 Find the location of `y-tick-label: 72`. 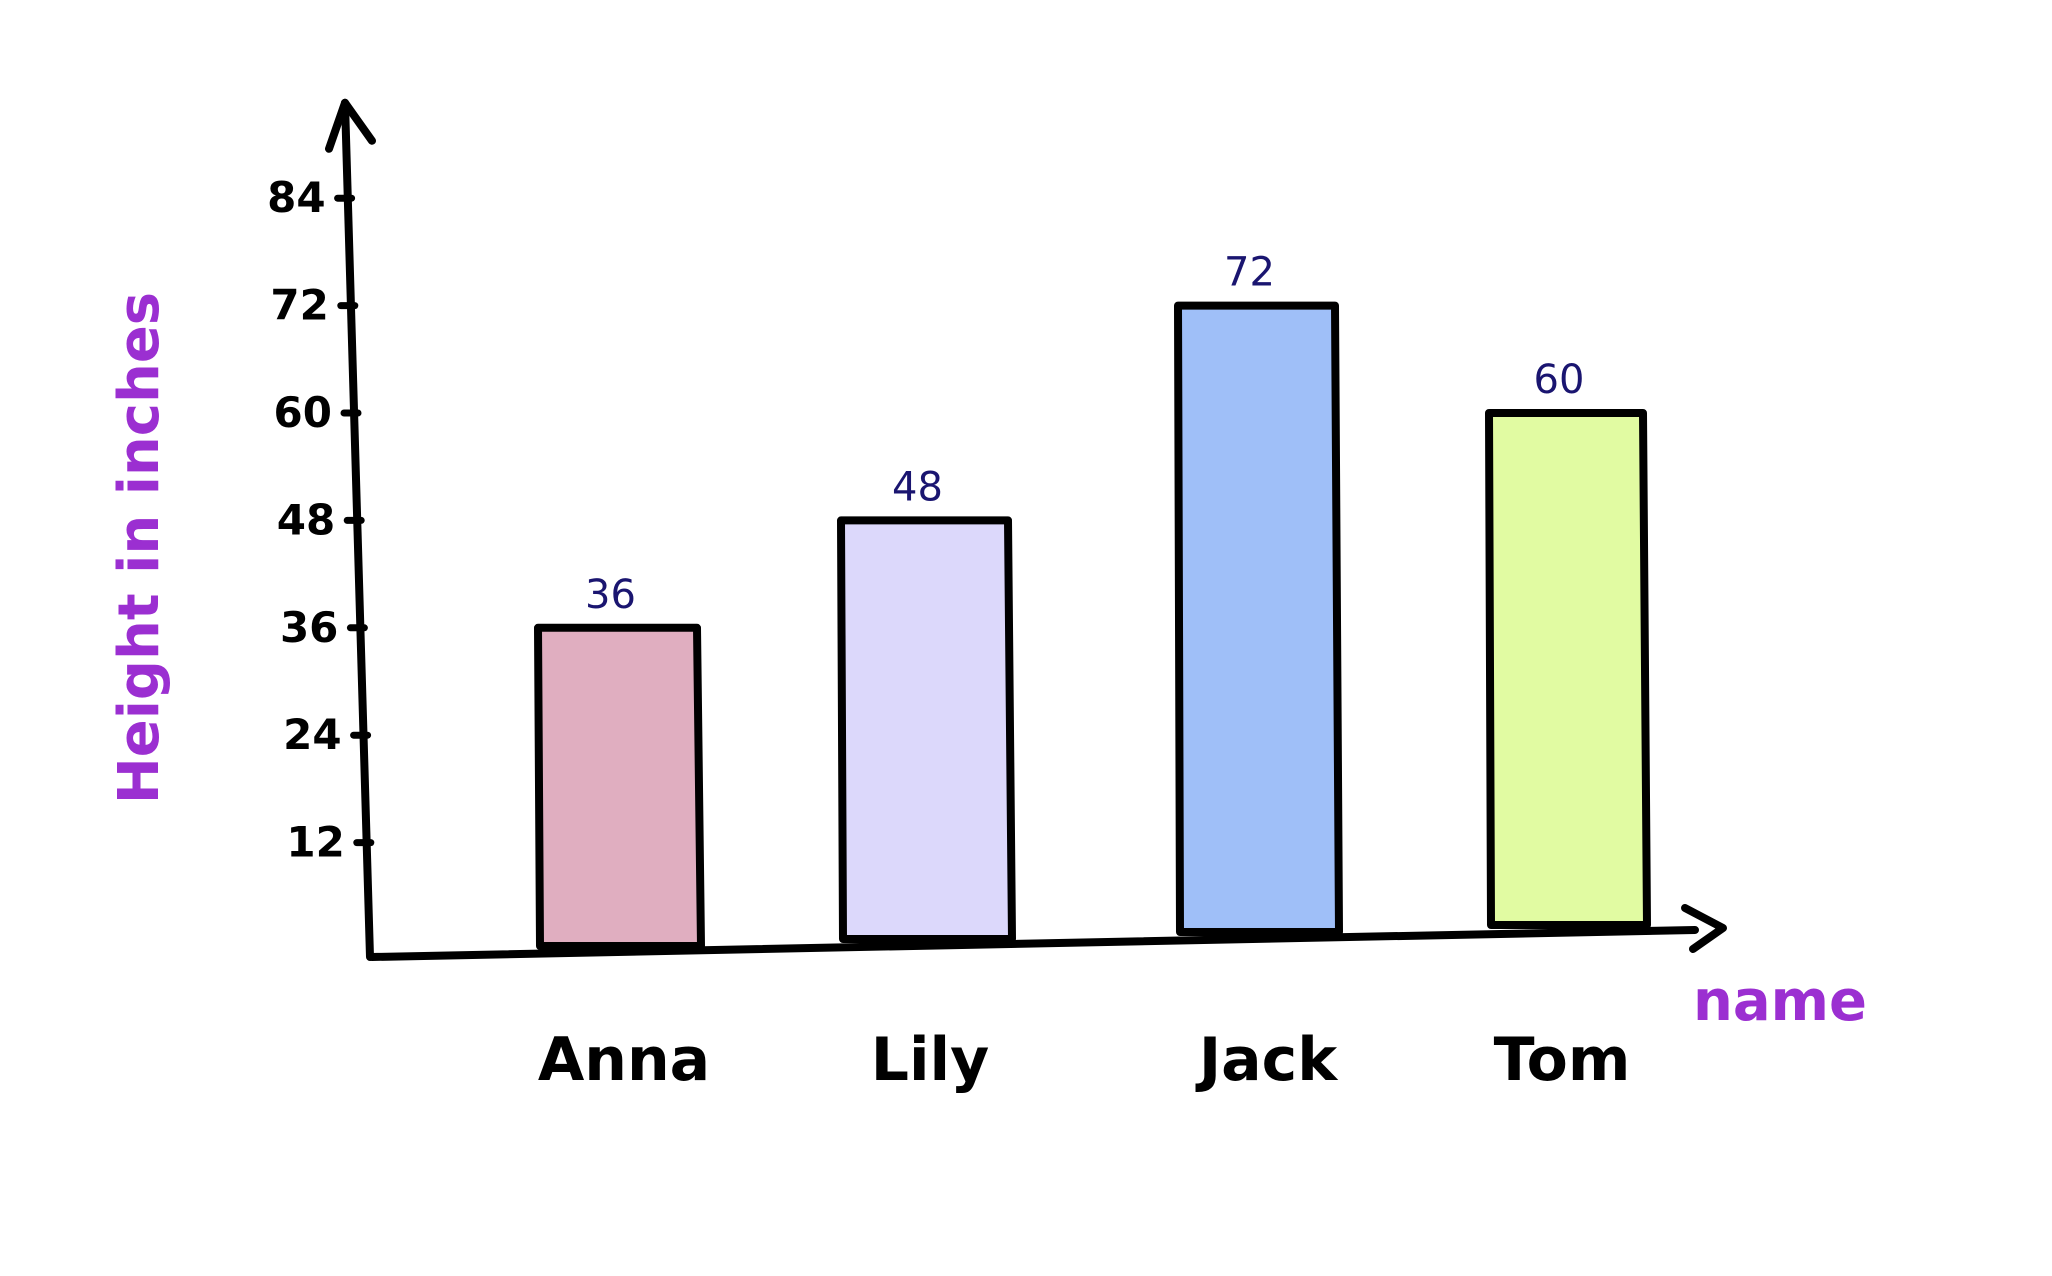

y-tick-label: 72 is located at coordinates (299, 305).